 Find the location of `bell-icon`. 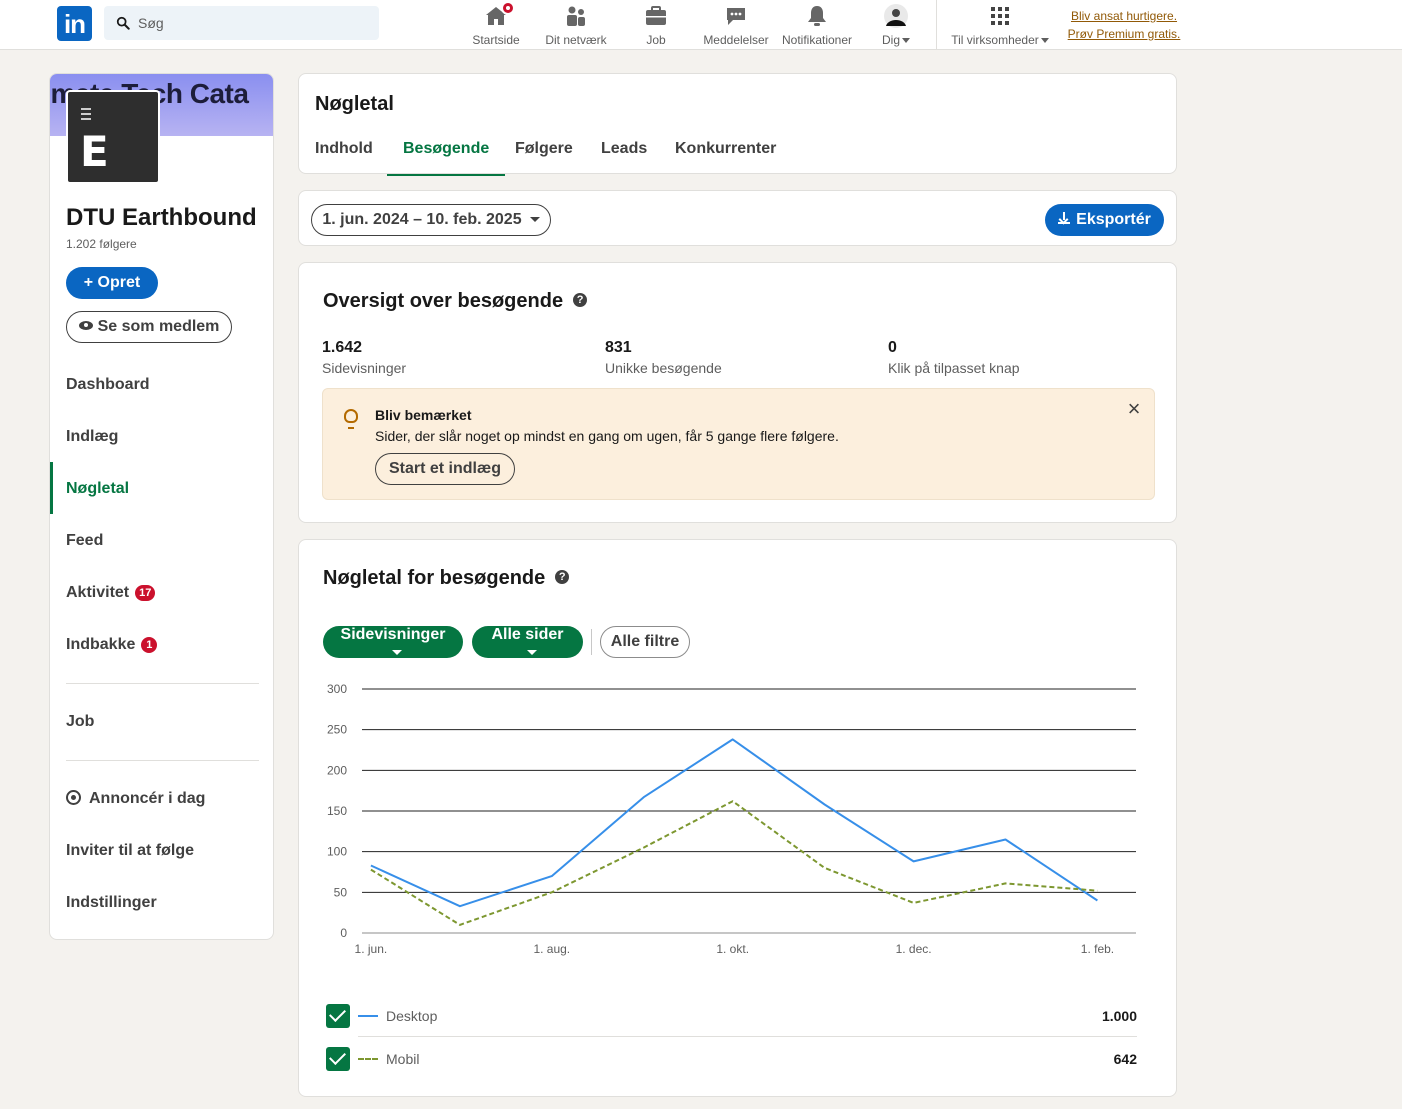

bell-icon is located at coordinates (817, 16).